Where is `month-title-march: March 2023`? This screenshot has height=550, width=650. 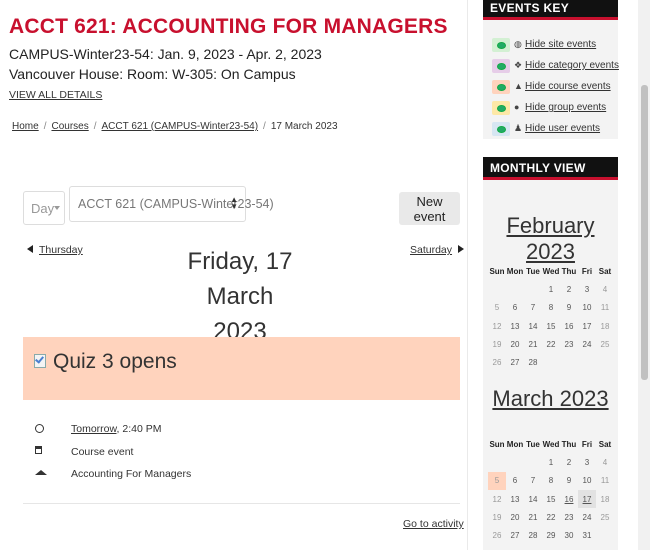
month-title-march: March 2023 is located at coordinates (550, 399).